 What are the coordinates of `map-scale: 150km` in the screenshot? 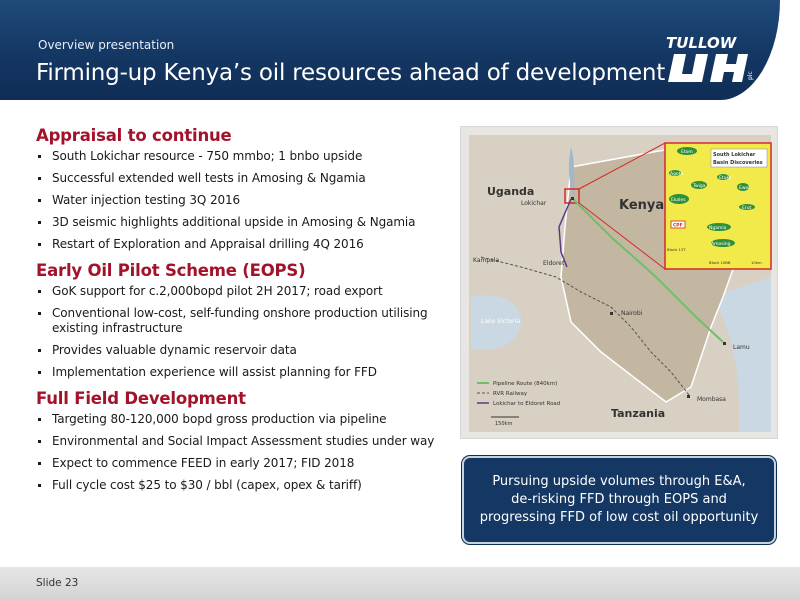 It's located at (503, 424).